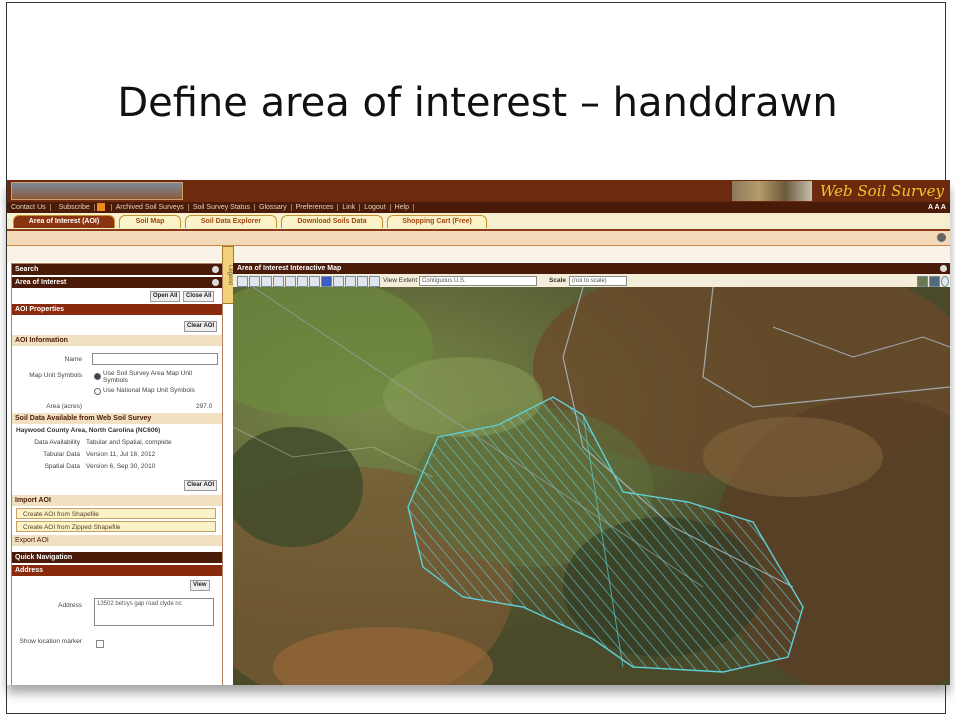 Image resolution: width=955 pixels, height=723 pixels. I want to click on create-aoi-zipped-link: Create AOI from Zipped Shapefile, so click(116, 526).